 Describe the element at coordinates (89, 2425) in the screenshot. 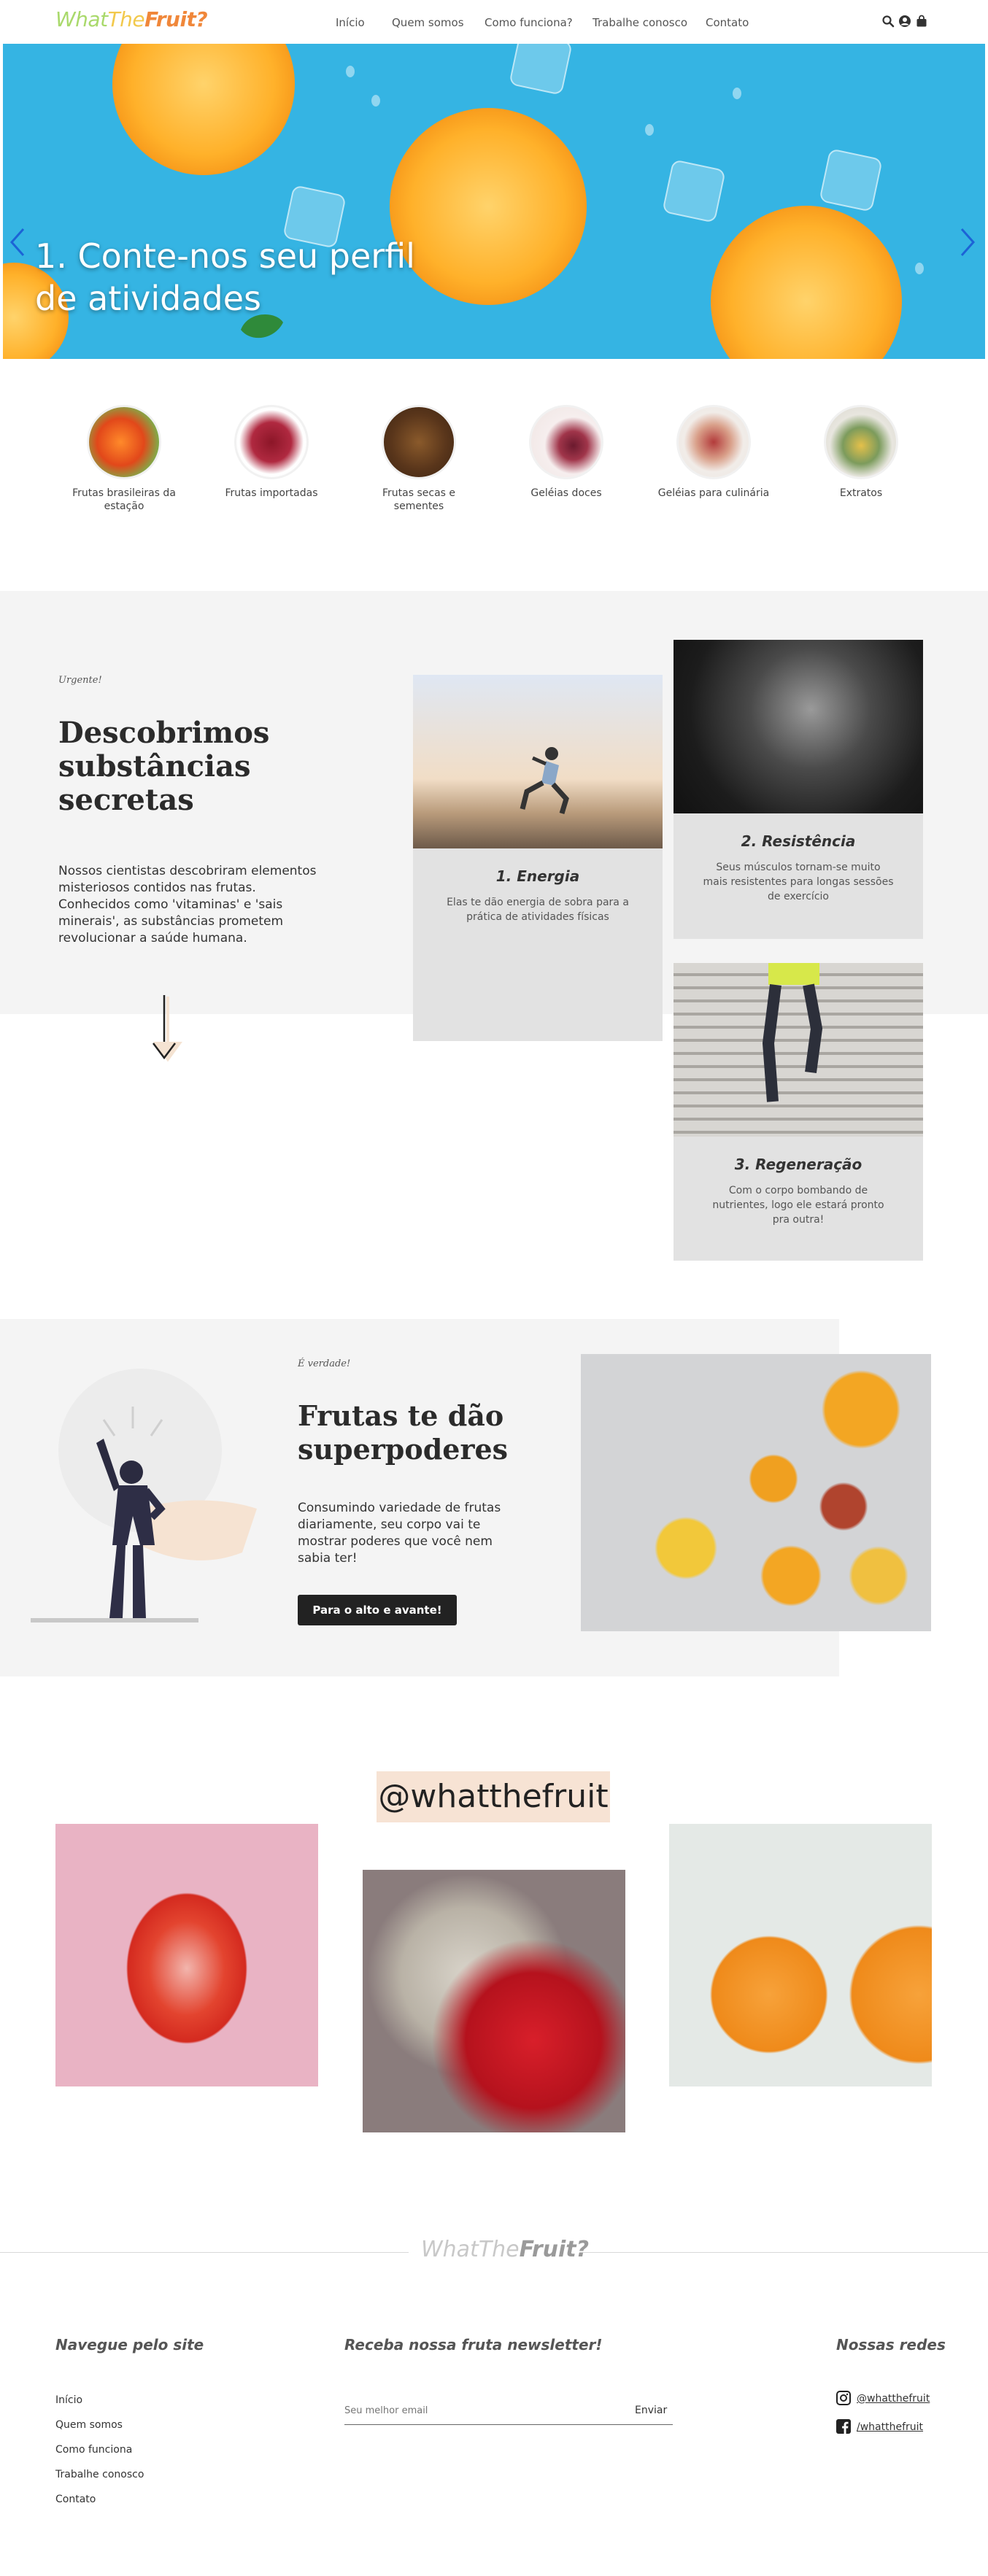

I see `footer-link-quem-somos: Quem somos` at that location.